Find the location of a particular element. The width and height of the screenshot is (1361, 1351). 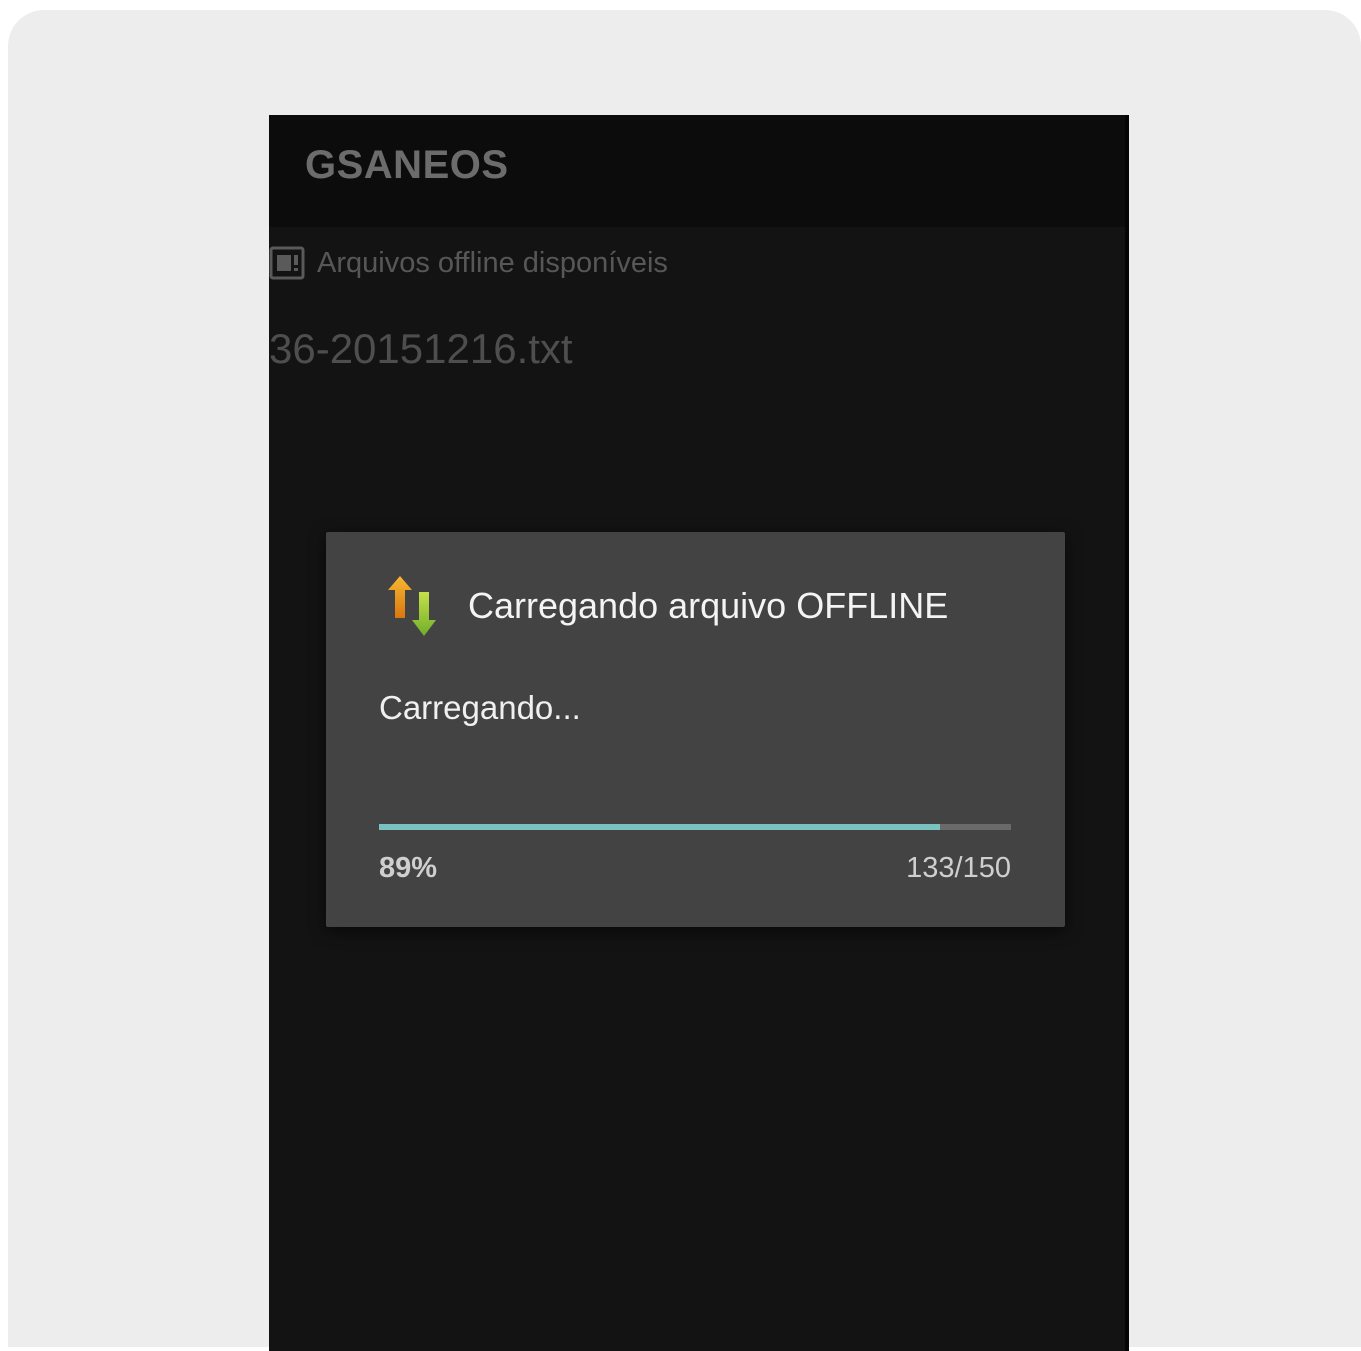

dialog-title: Carregando arquivo OFFLINE is located at coordinates (708, 605).